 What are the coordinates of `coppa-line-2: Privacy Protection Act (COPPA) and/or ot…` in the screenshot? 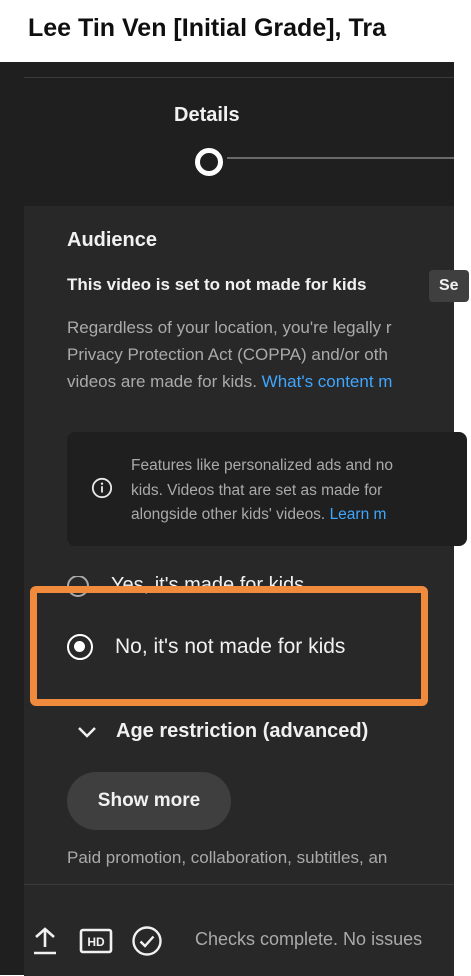 It's located at (227, 354).